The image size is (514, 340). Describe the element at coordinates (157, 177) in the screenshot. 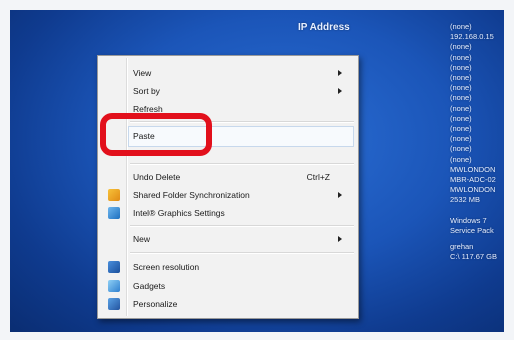

I see `menu-item-label: Undo Delete` at that location.